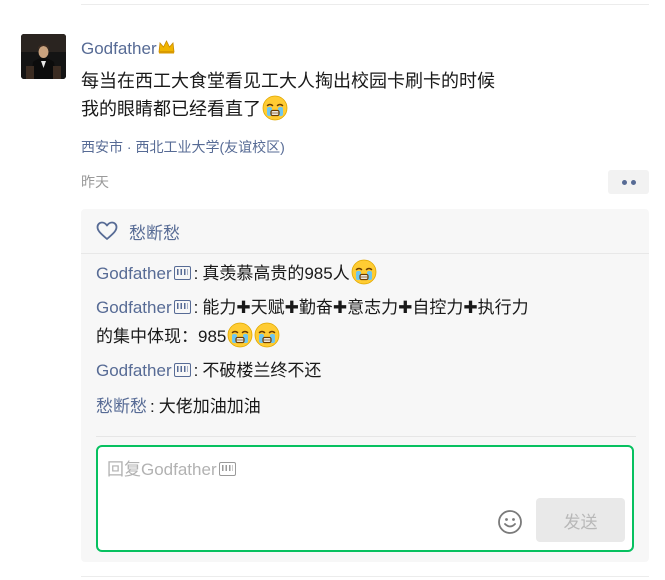 This screenshot has height=580, width=665. I want to click on bottom-divider, so click(365, 576).